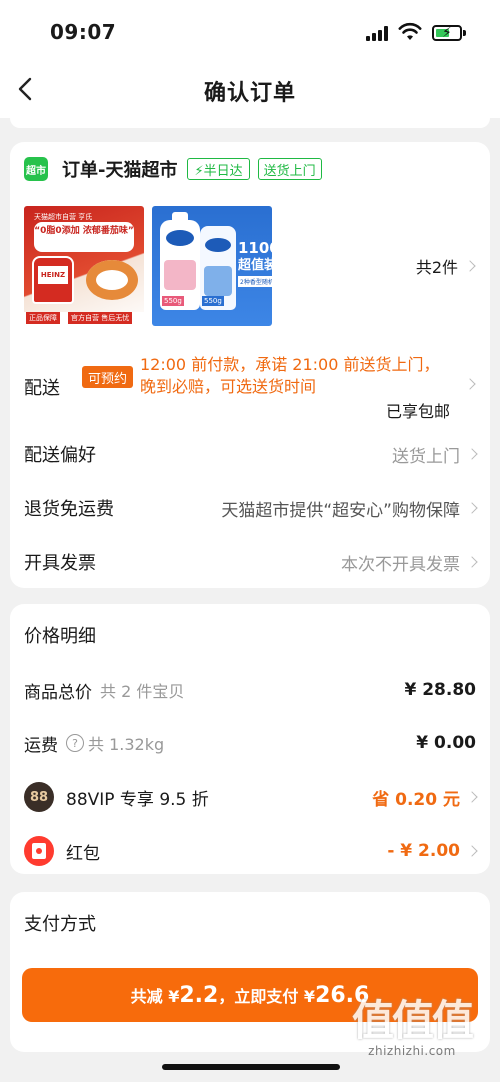 This screenshot has height=1082, width=500. Describe the element at coordinates (250, 690) in the screenshot. I see `goods-total-row: 商品总价 共 2 件宝贝 ¥ 28.80` at that location.